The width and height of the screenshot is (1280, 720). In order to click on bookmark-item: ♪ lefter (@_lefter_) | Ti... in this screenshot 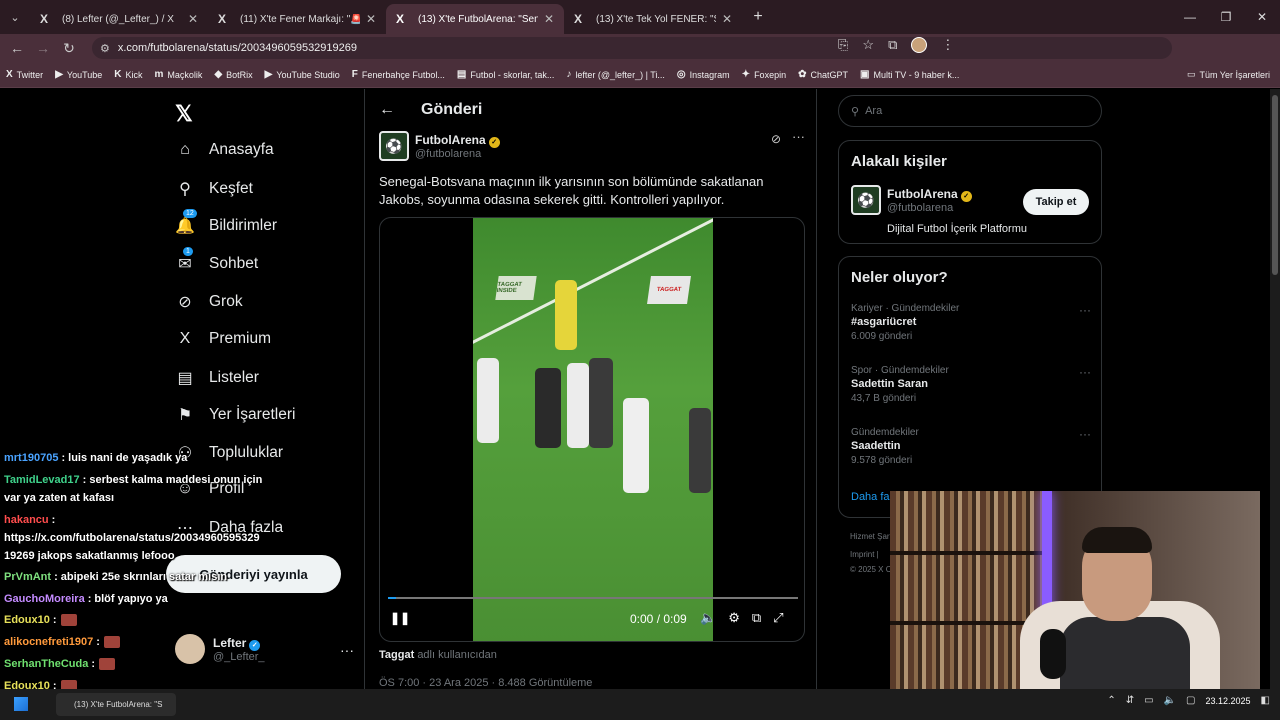, I will do `click(615, 74)`.